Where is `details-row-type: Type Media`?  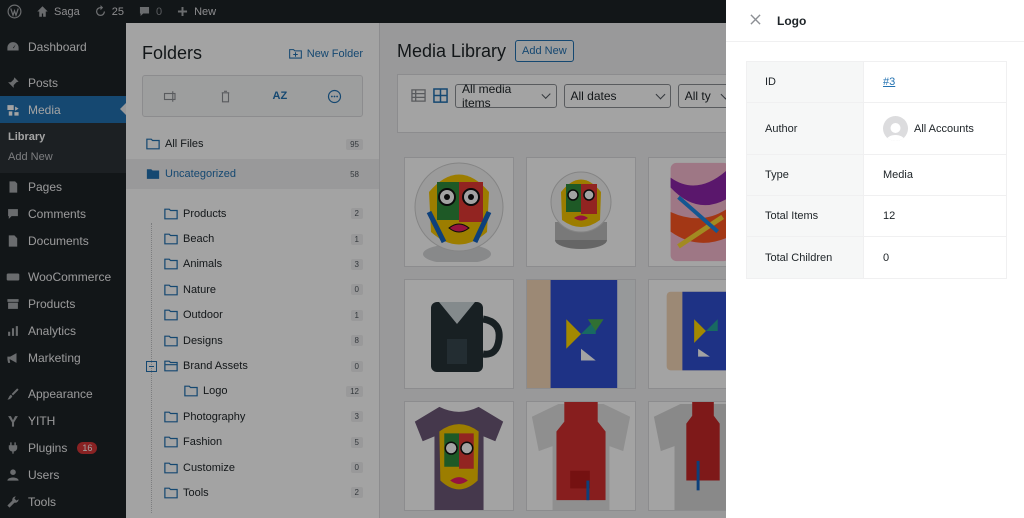
details-row-type: Type Media is located at coordinates (876, 175).